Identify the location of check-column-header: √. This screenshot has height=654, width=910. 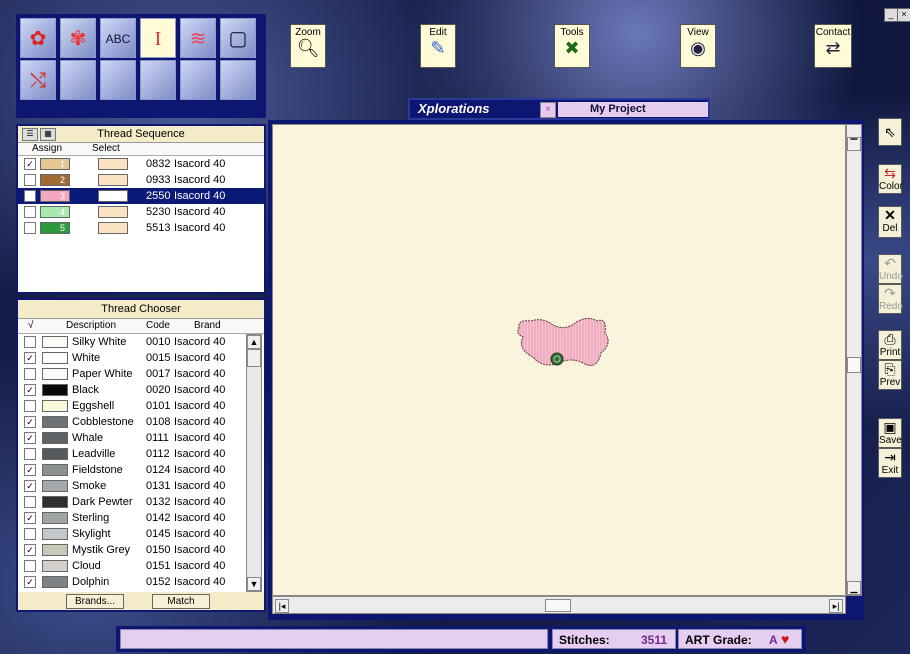
(31, 326).